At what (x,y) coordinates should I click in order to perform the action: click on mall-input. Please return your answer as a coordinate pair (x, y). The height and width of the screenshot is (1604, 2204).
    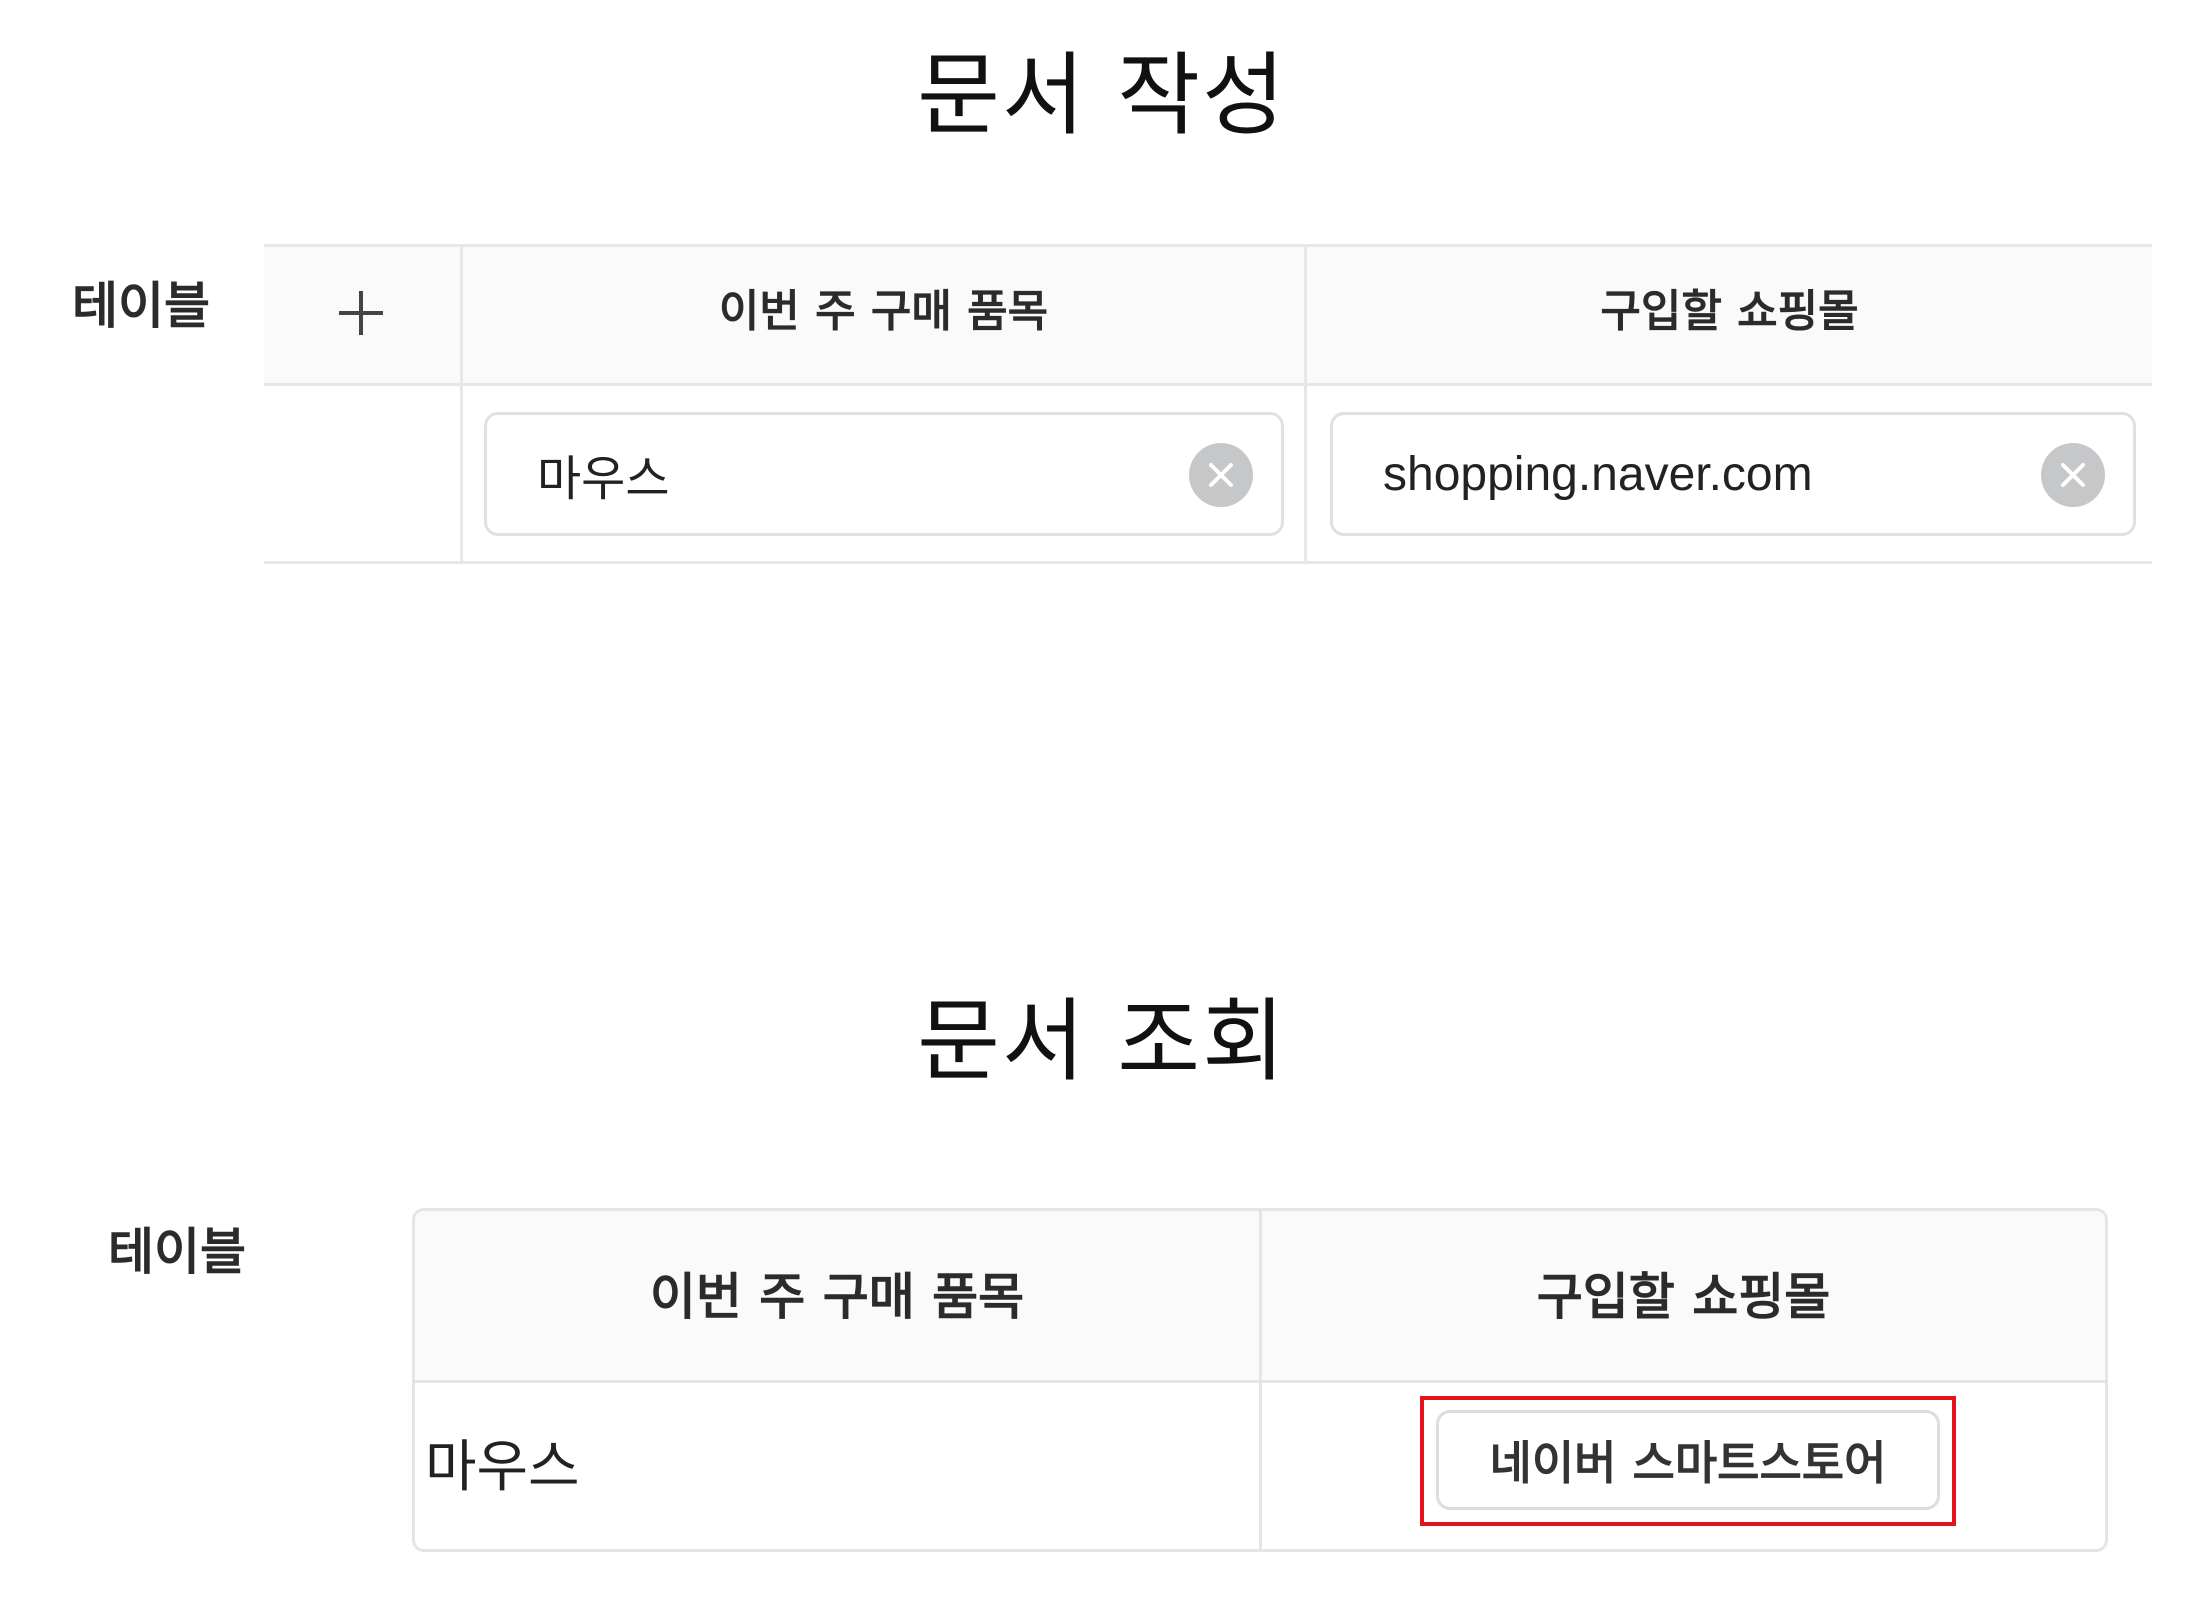
    Looking at the image, I should click on (1708, 474).